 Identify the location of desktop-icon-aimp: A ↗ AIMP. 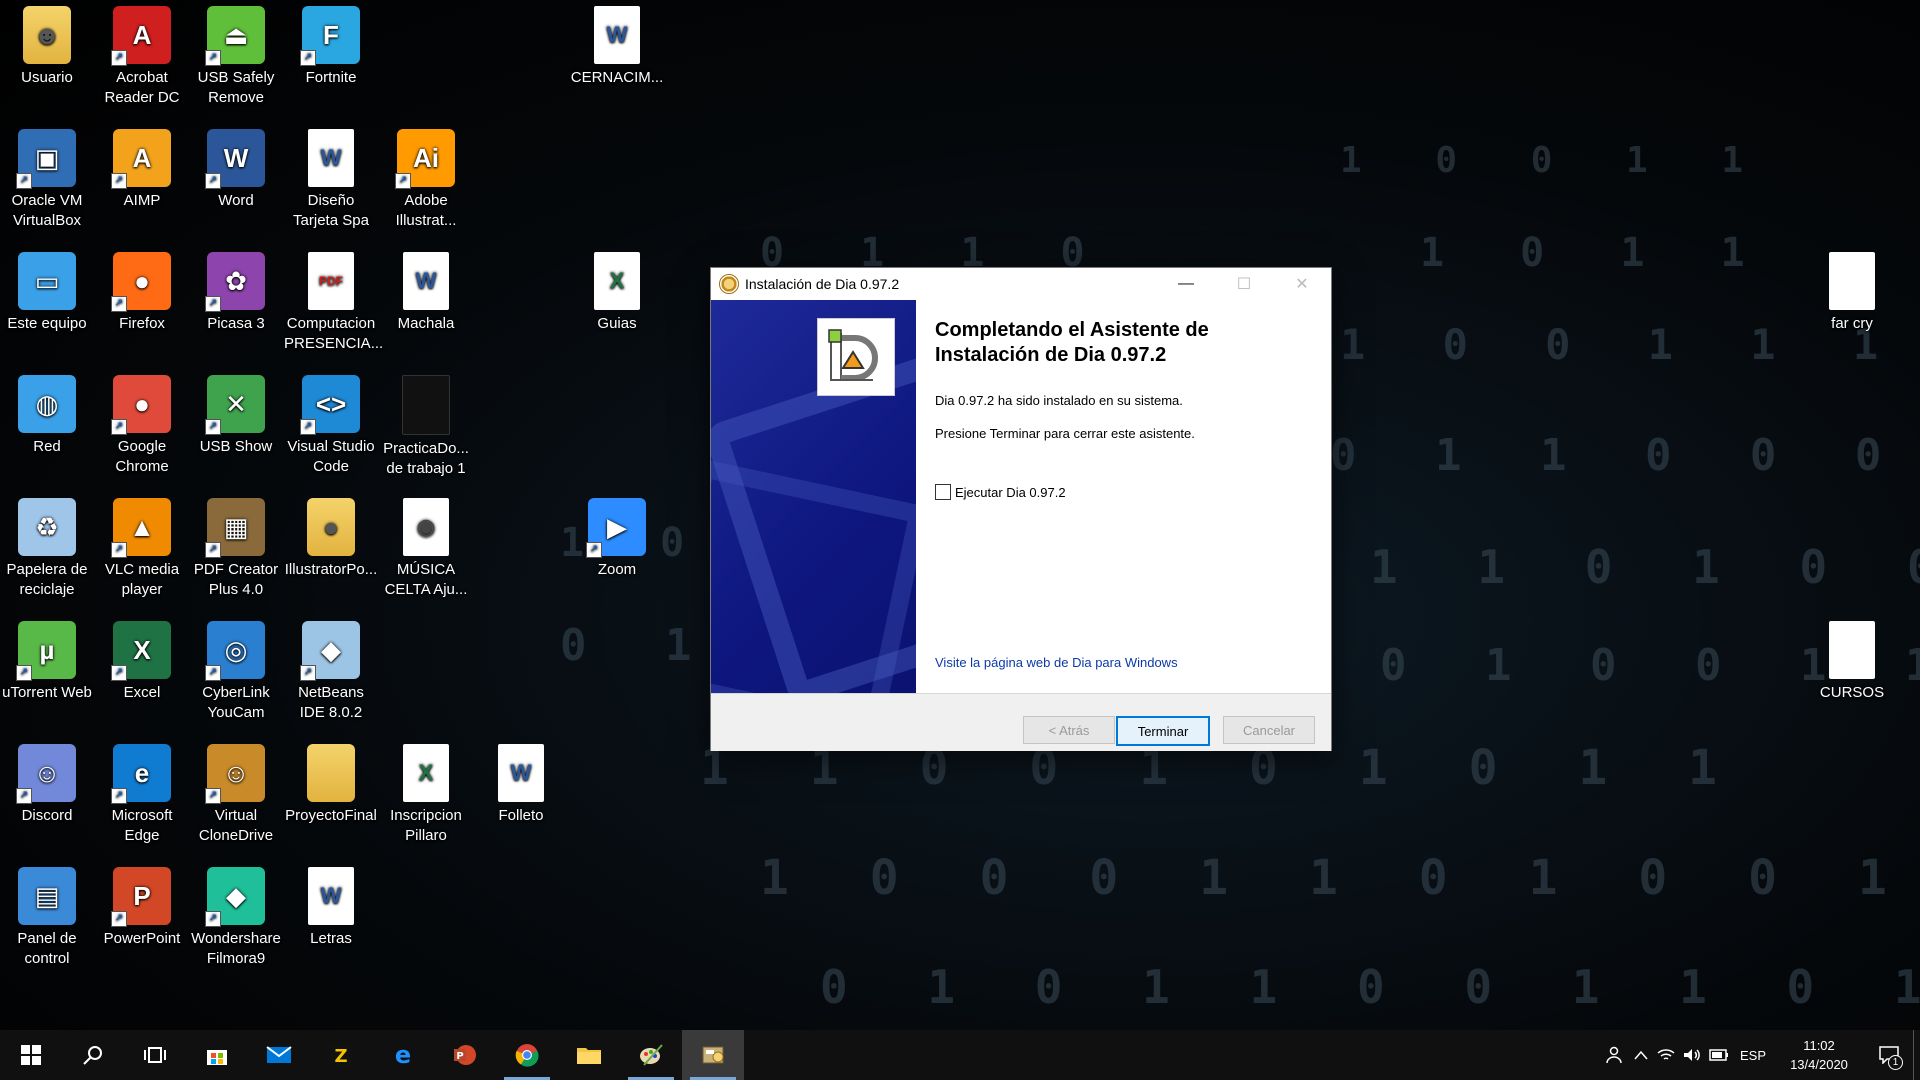
(142, 167).